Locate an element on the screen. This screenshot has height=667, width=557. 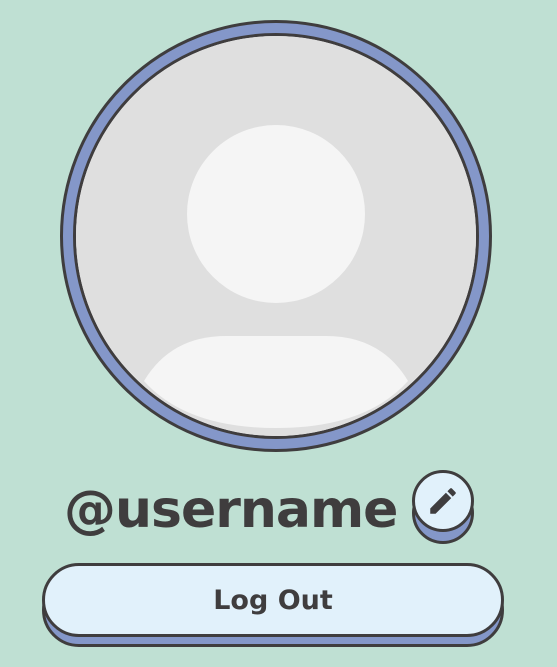
pencil-icon is located at coordinates (443, 501).